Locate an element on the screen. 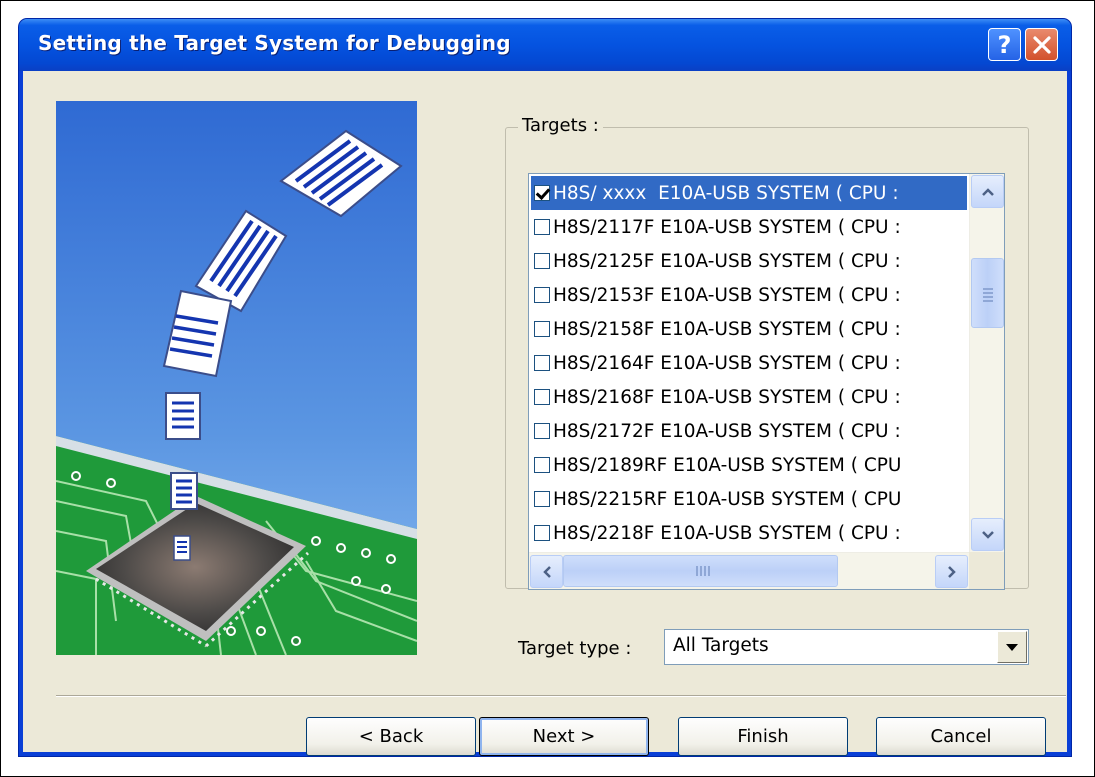  target-list-item: H8S/2158F E10A-USB SYSTEM ( CPU : is located at coordinates (749, 329).